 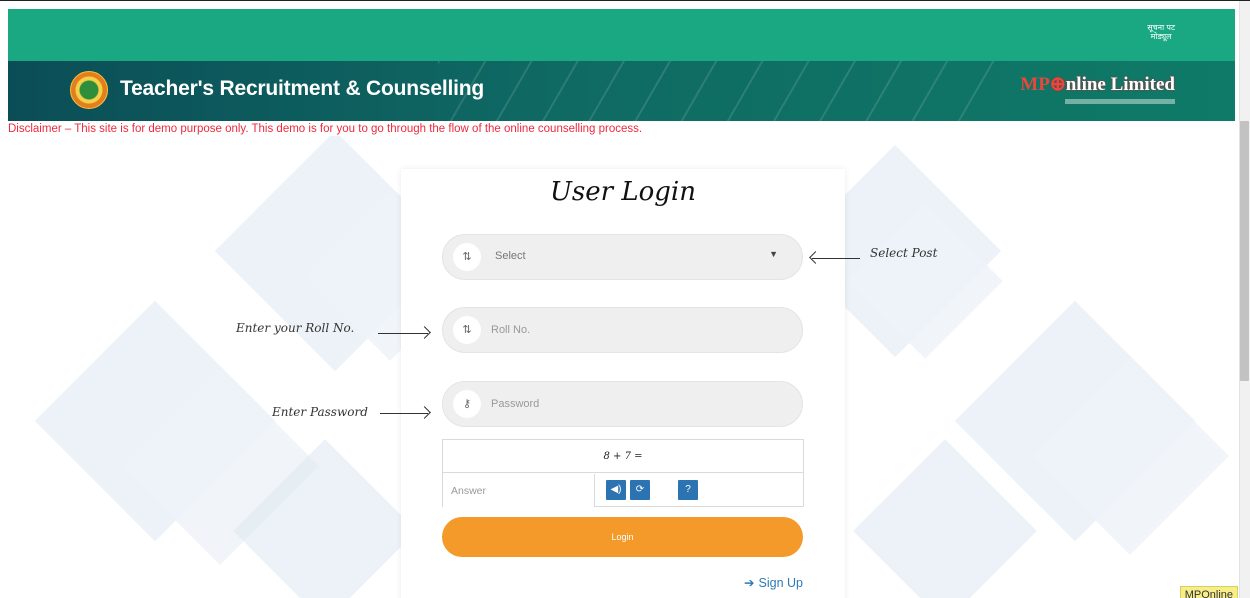 I want to click on language-link: सूचना पट मोड्यूल, so click(x=1161, y=32).